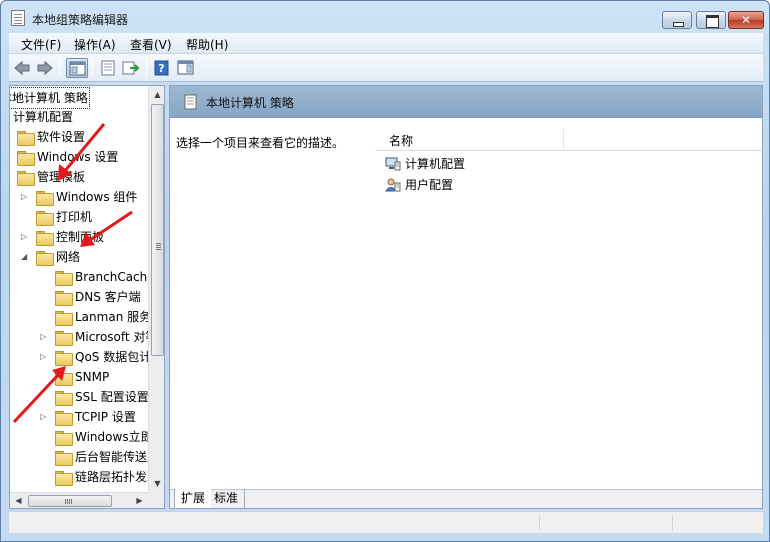  I want to click on tree-item: BranchCache, so click(82, 277).